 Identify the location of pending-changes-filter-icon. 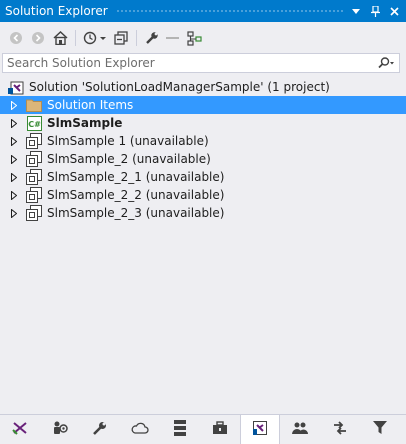
(95, 38).